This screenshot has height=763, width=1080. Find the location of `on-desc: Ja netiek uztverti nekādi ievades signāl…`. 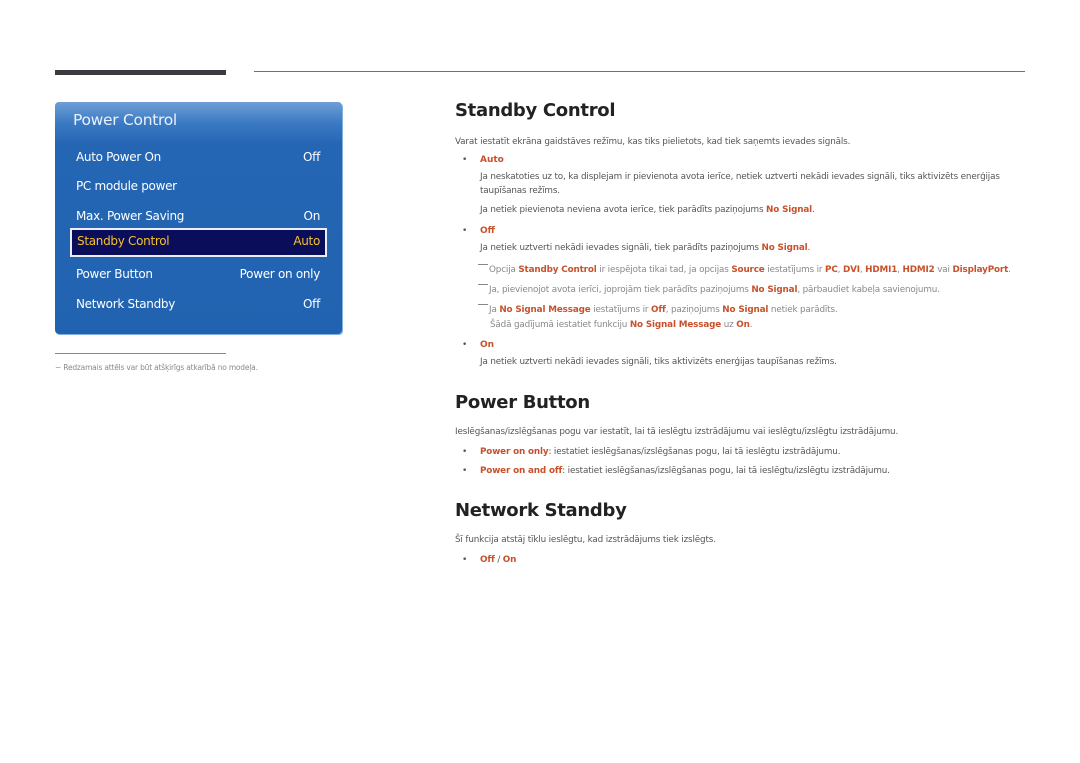

on-desc: Ja netiek uztverti nekādi ievades signāl… is located at coordinates (658, 362).